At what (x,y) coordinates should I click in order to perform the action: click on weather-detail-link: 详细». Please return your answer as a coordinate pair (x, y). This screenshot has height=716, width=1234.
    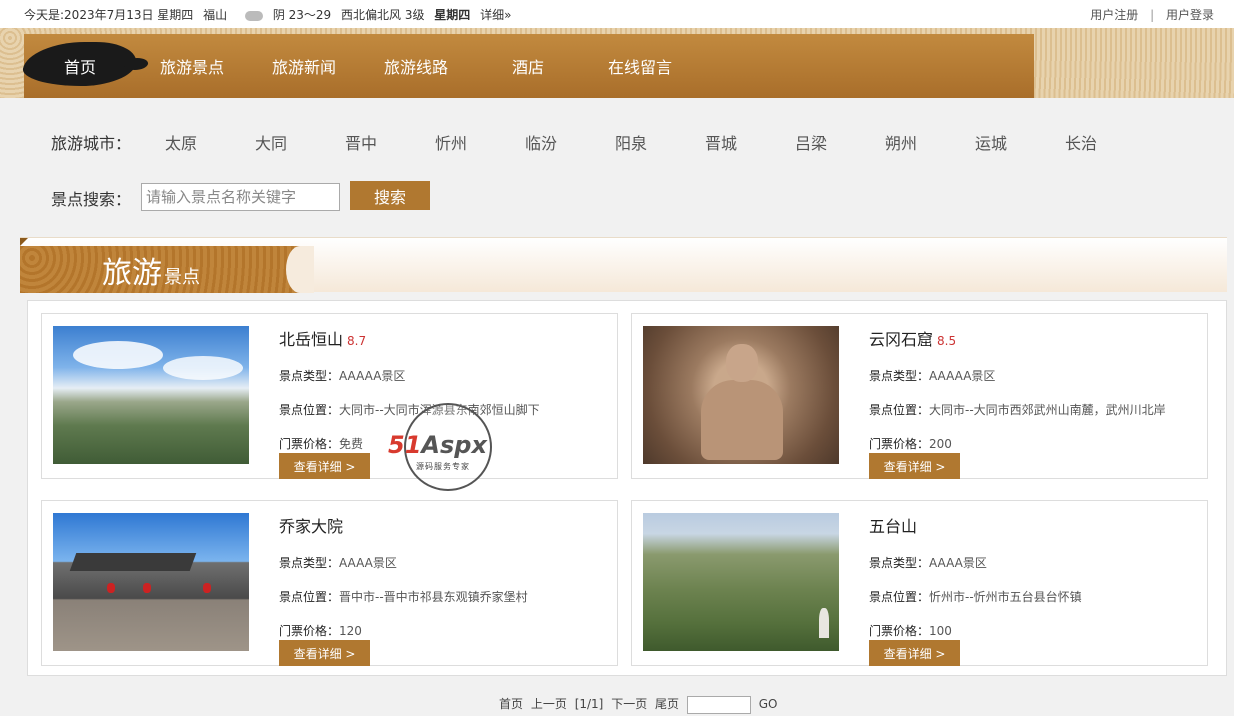
    Looking at the image, I should click on (495, 15).